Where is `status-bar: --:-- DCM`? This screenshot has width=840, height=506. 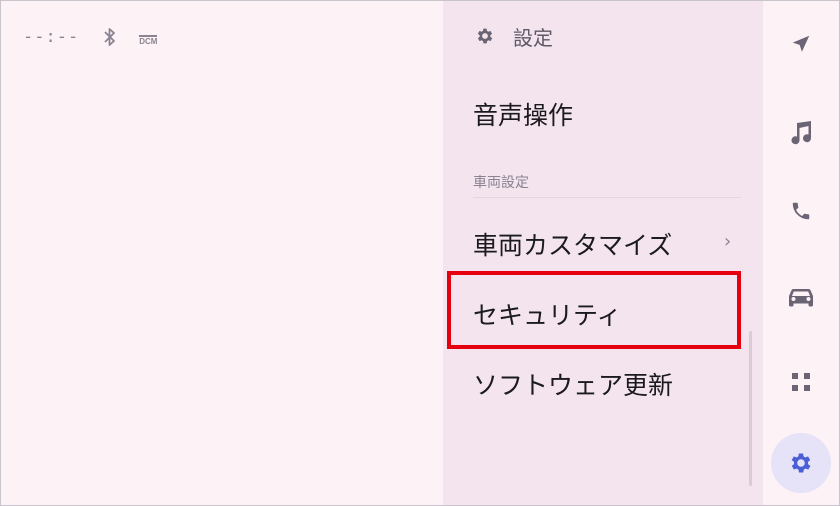 status-bar: --:-- DCM is located at coordinates (90, 37).